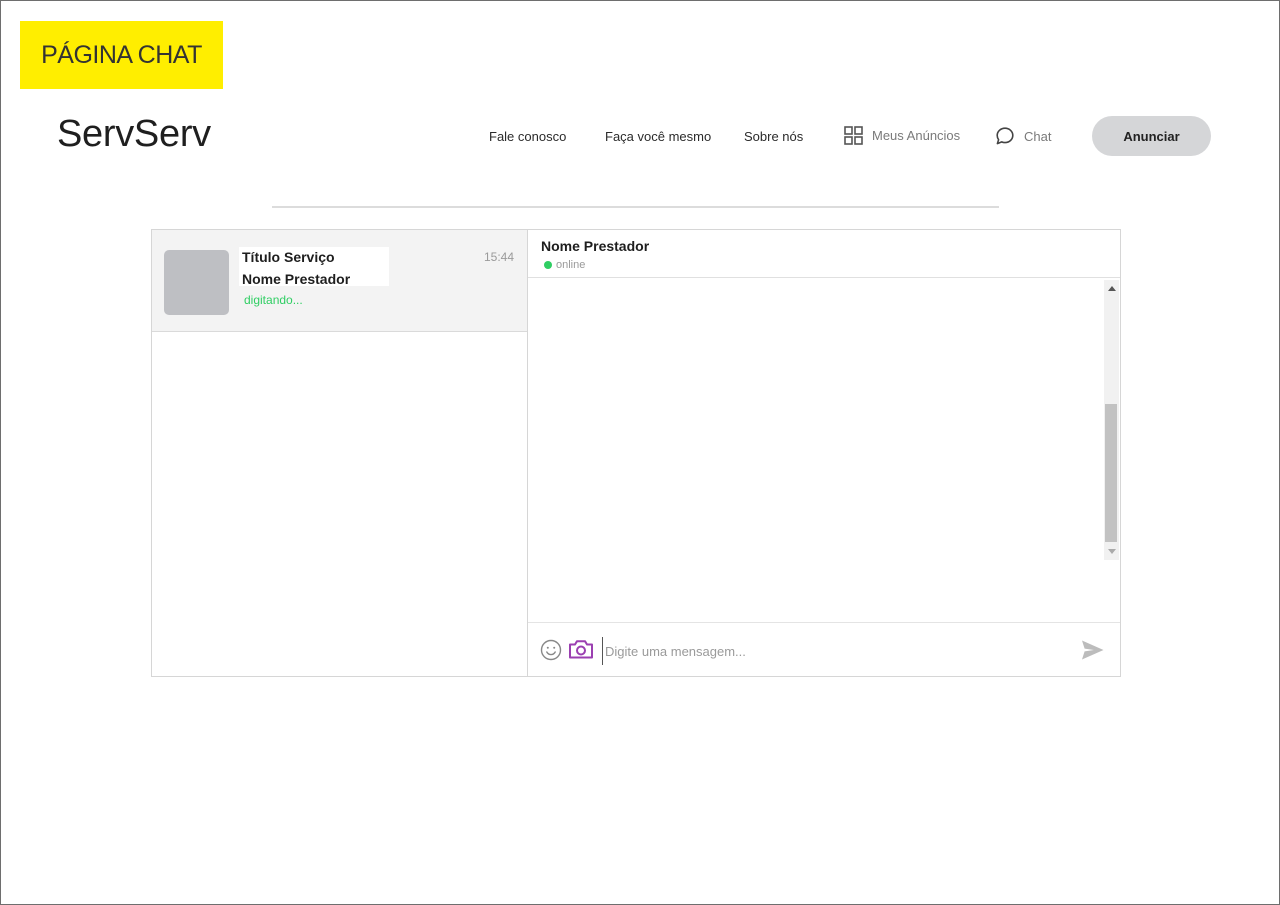  Describe the element at coordinates (1005, 136) in the screenshot. I see `chat-bubble-icon` at that location.